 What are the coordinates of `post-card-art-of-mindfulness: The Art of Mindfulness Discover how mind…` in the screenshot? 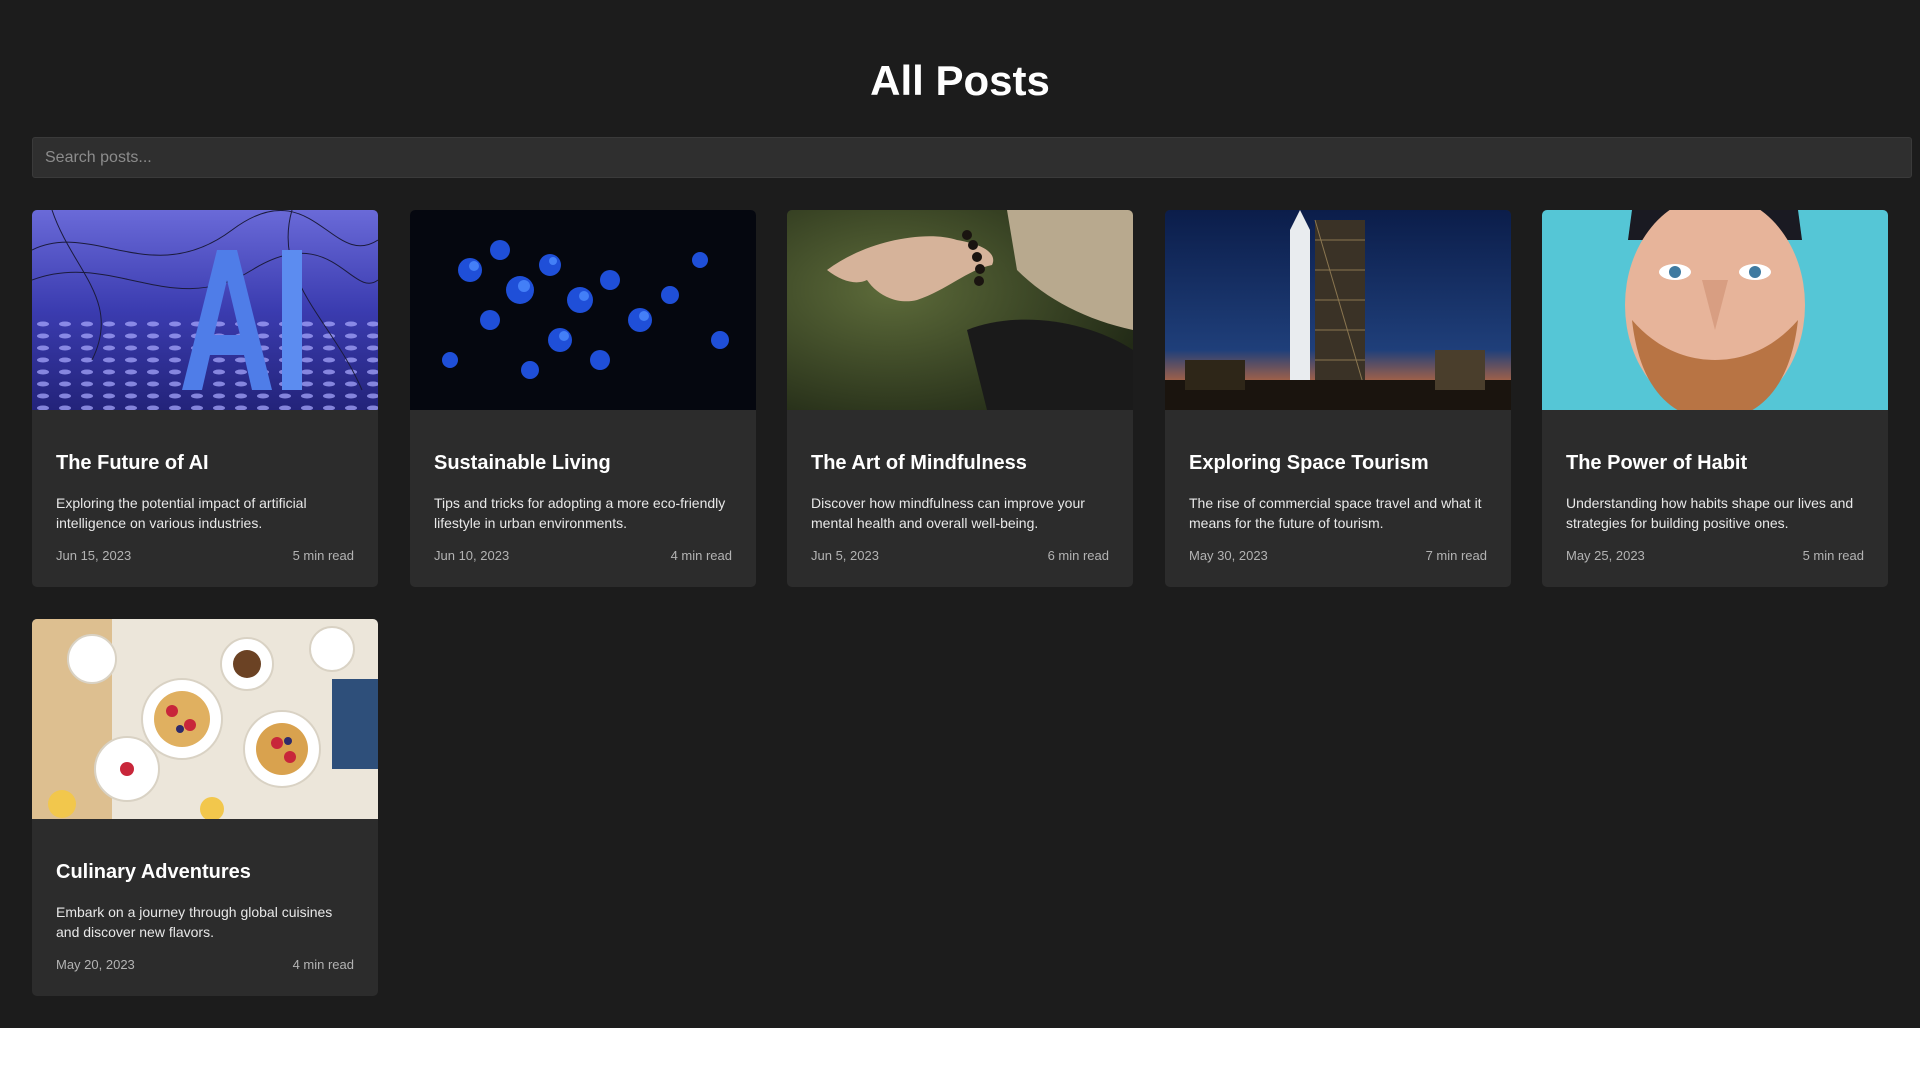 It's located at (960, 398).